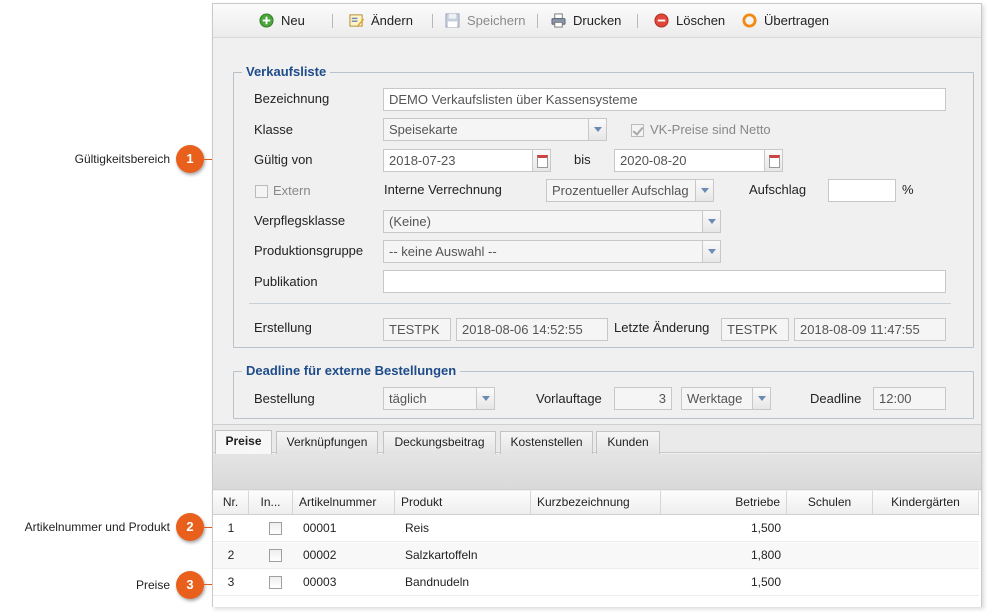  Describe the element at coordinates (410, 221) in the screenshot. I see `verpflegsklasse-value: (Keine)` at that location.